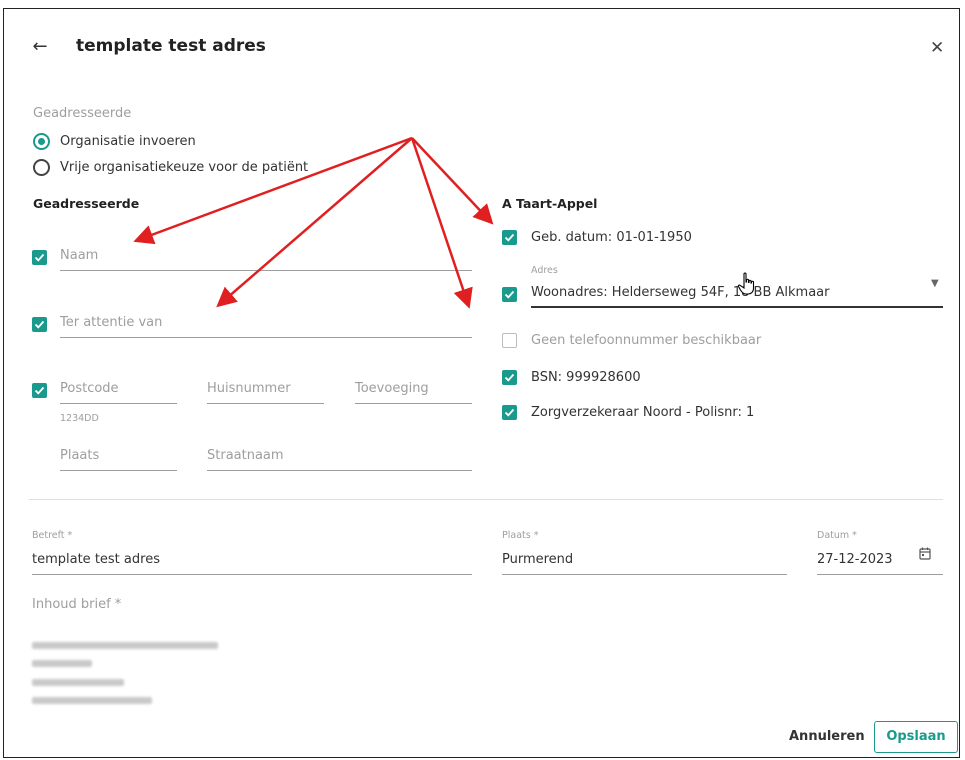 The width and height of the screenshot is (965, 760). What do you see at coordinates (79, 418) in the screenshot?
I see `postcode-hint: 1234DD` at bounding box center [79, 418].